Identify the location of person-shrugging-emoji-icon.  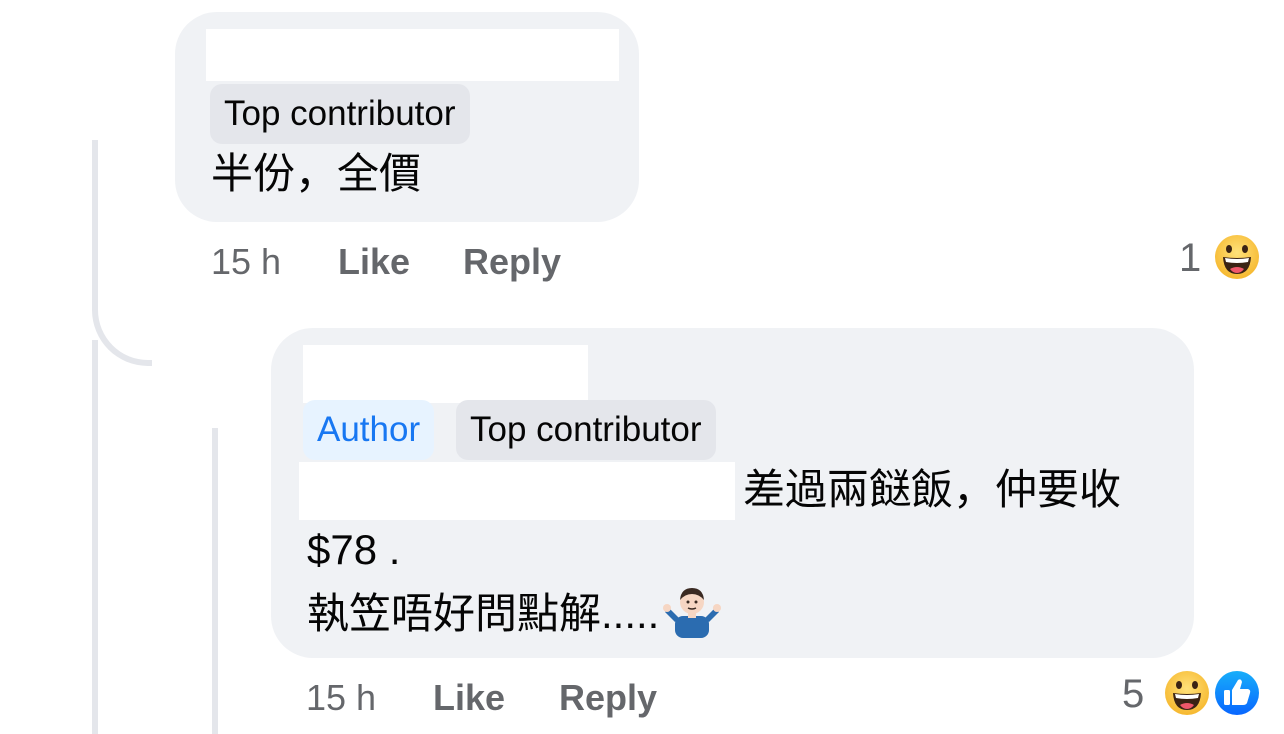
(692, 613).